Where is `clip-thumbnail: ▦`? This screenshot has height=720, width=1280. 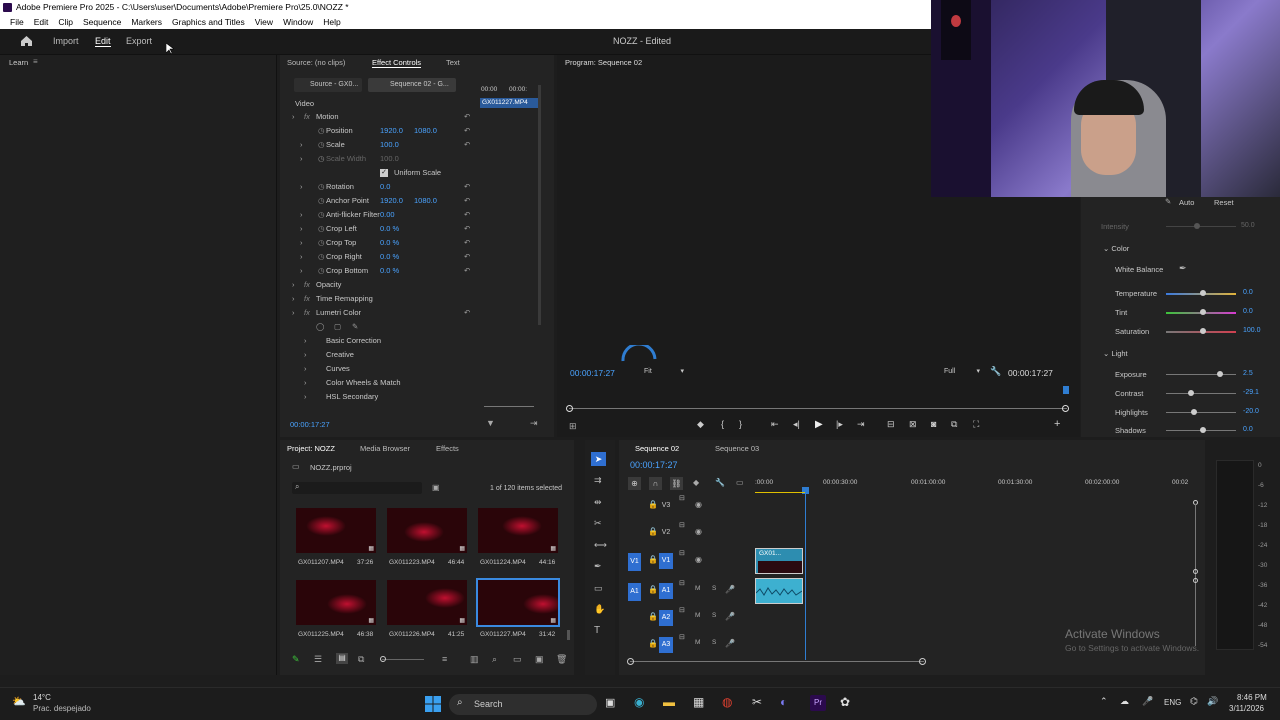 clip-thumbnail: ▦ is located at coordinates (518, 530).